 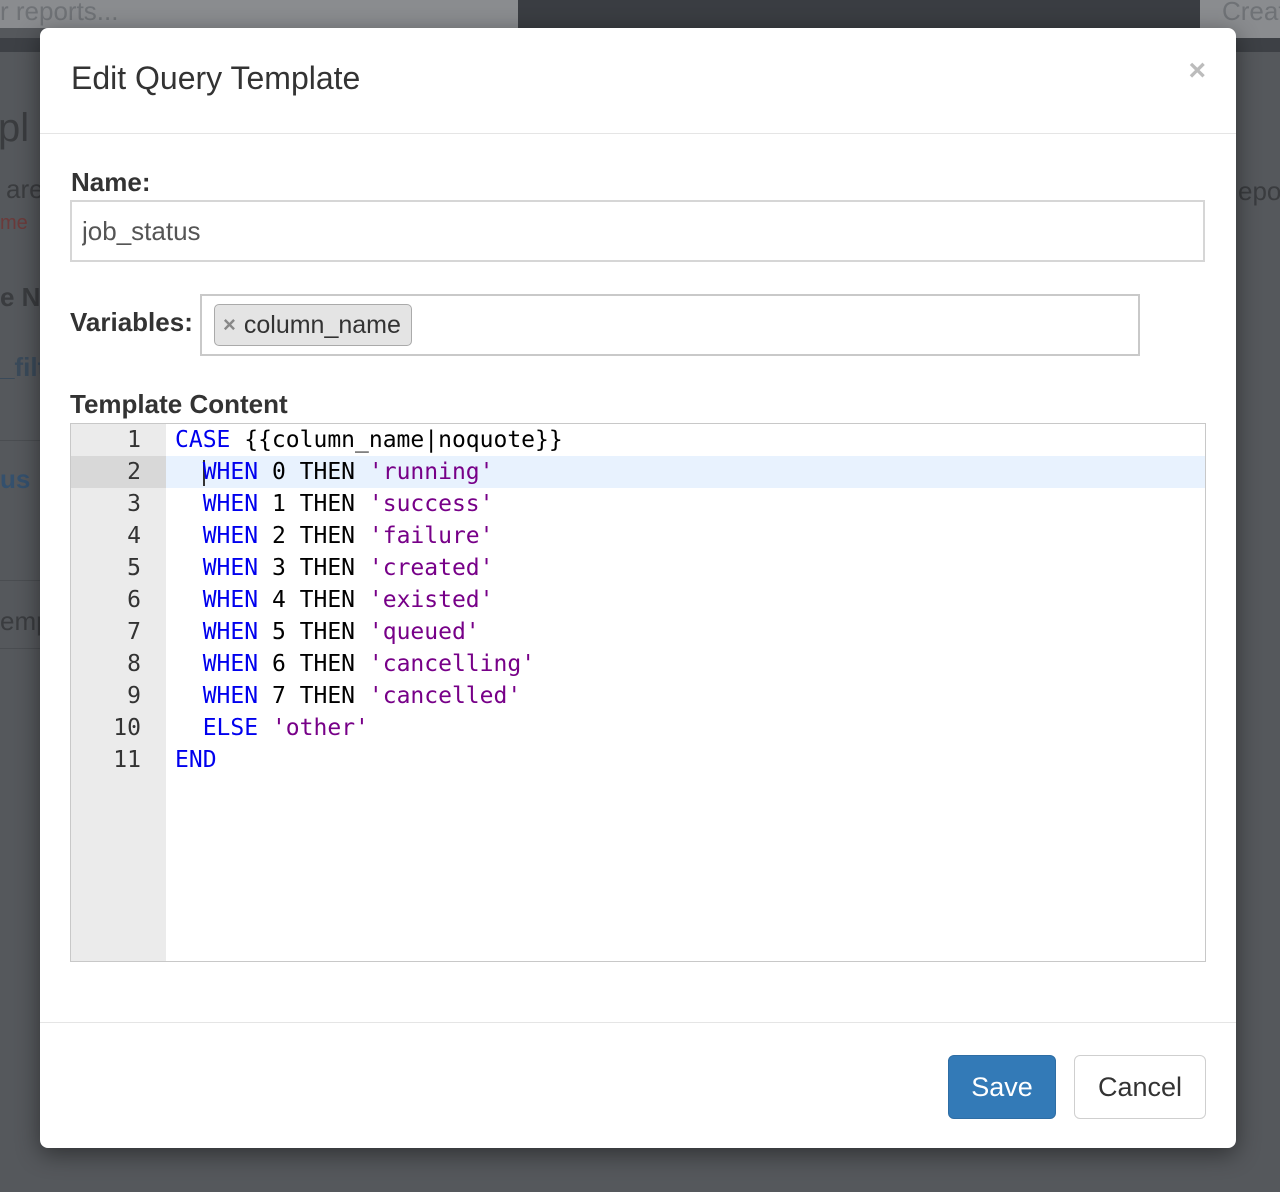 What do you see at coordinates (127, 760) in the screenshot?
I see `line-number: 11` at bounding box center [127, 760].